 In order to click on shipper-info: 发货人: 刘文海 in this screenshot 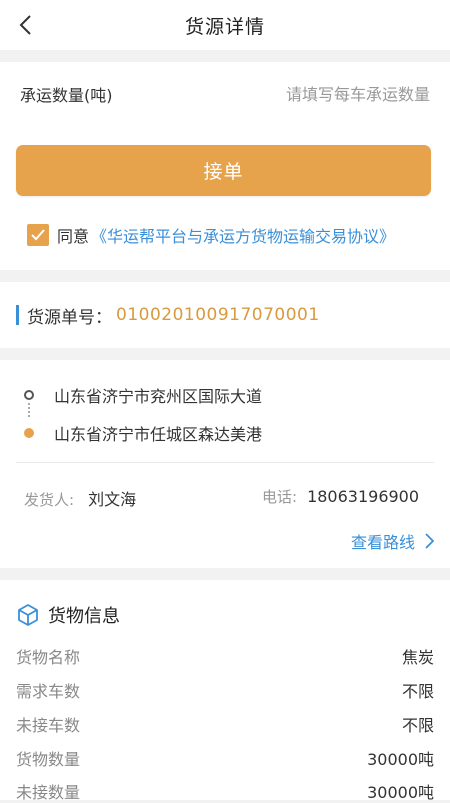, I will do `click(80, 498)`.